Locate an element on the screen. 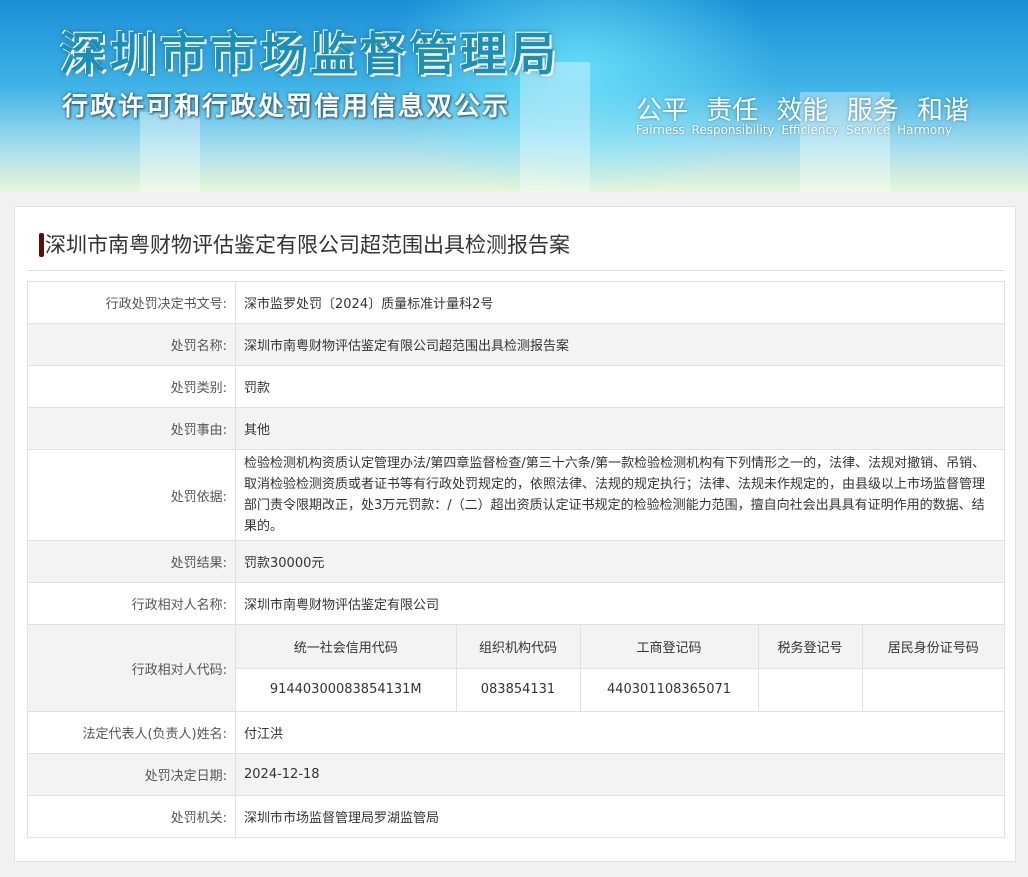  row-label: 处罚依据: is located at coordinates (131, 495).